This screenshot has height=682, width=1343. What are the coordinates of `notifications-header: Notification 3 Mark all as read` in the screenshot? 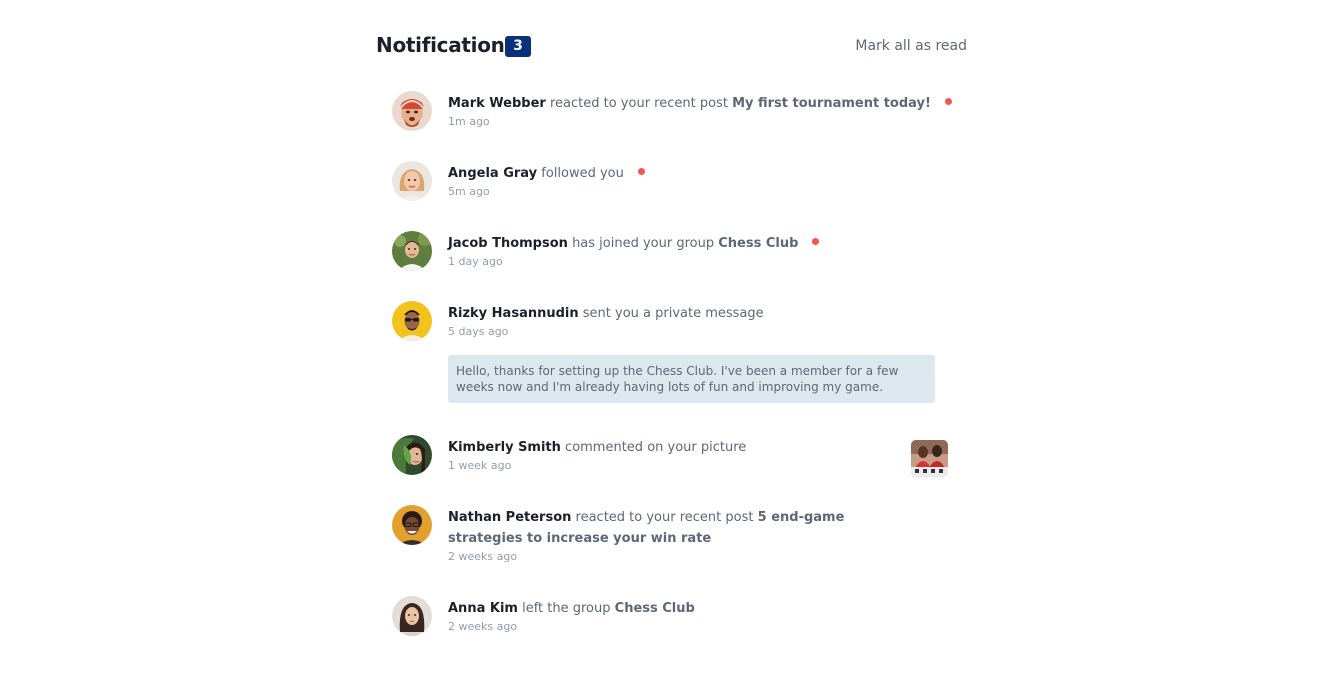 It's located at (671, 47).